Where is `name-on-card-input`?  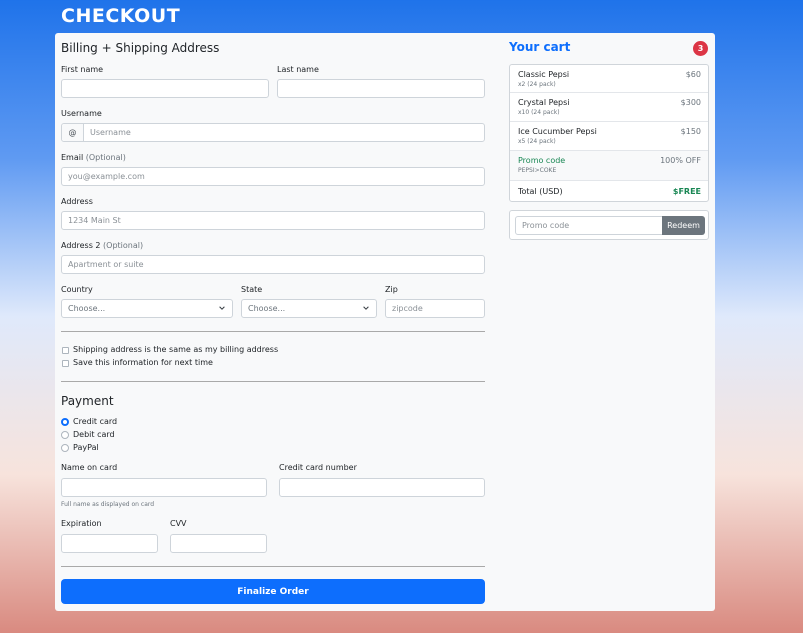
name-on-card-input is located at coordinates (164, 487).